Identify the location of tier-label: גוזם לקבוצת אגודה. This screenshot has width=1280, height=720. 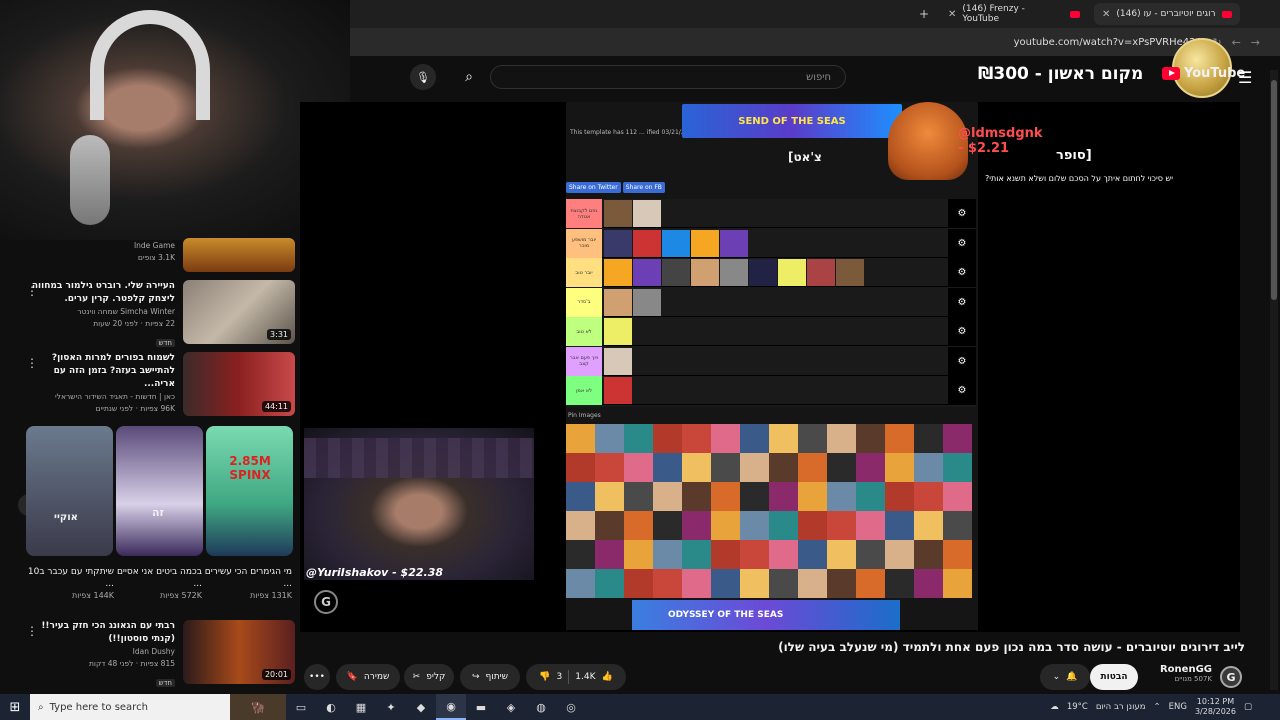
(584, 213).